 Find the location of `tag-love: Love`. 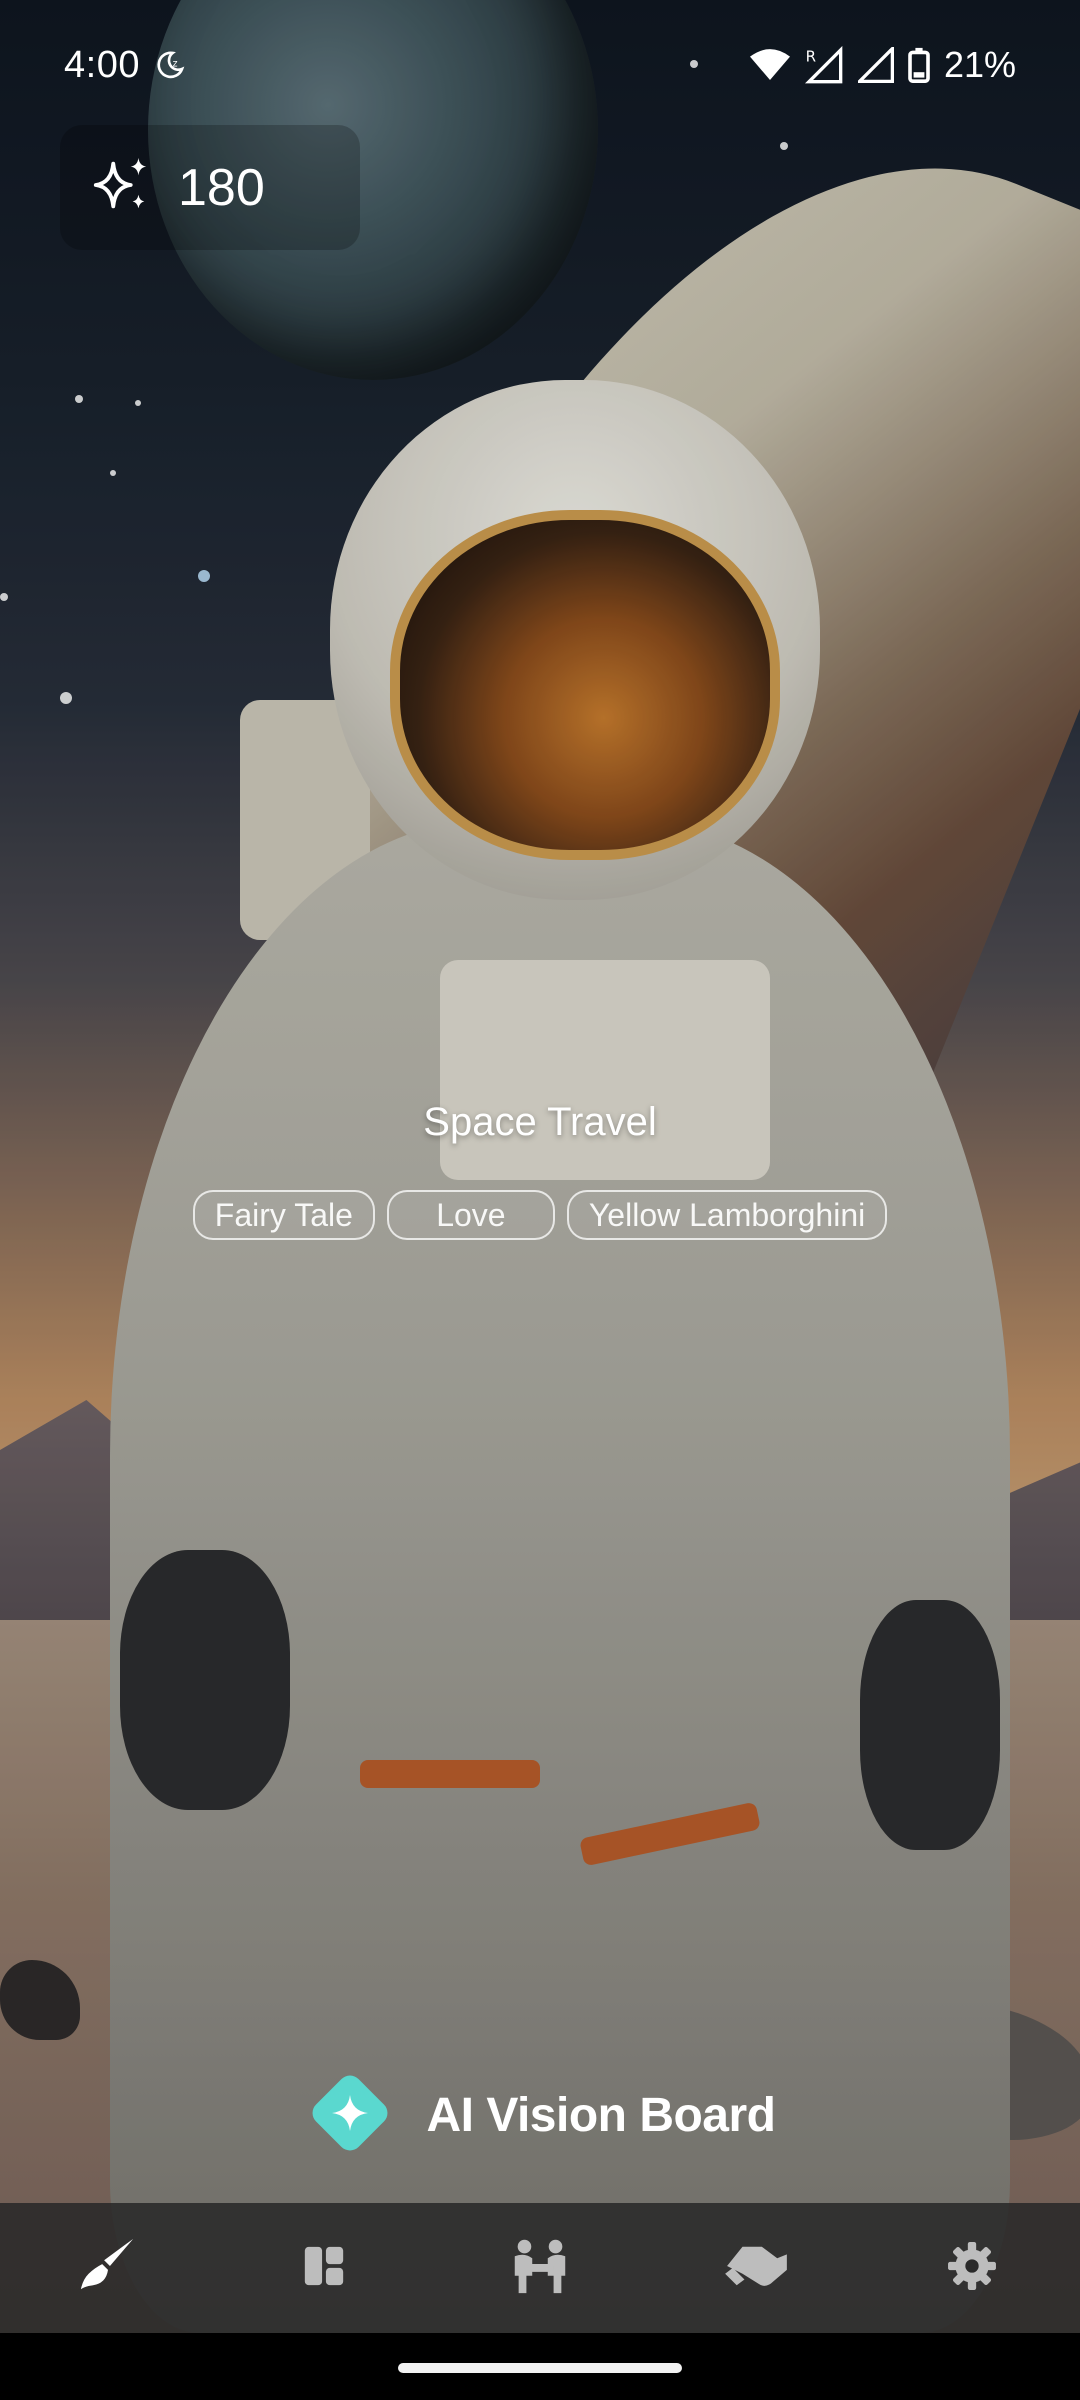

tag-love: Love is located at coordinates (470, 1215).